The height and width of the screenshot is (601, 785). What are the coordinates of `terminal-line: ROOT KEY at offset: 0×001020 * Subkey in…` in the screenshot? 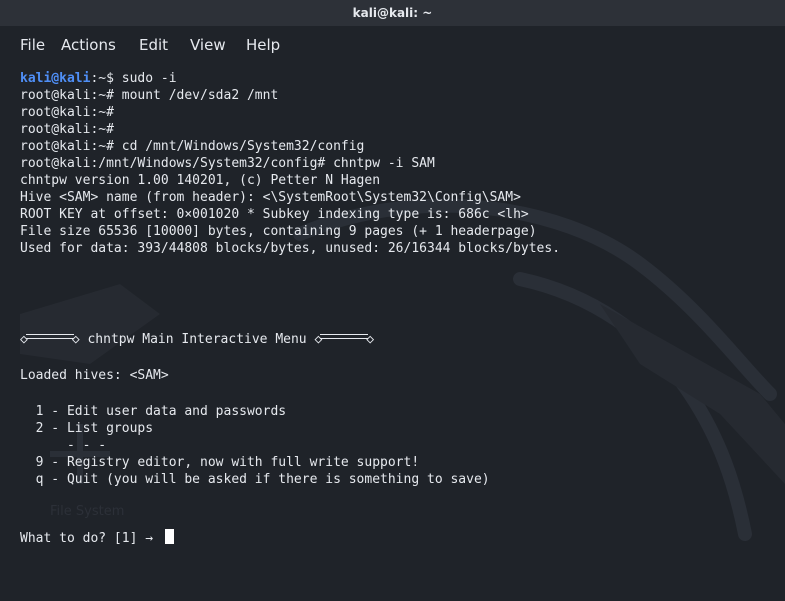 It's located at (274, 214).